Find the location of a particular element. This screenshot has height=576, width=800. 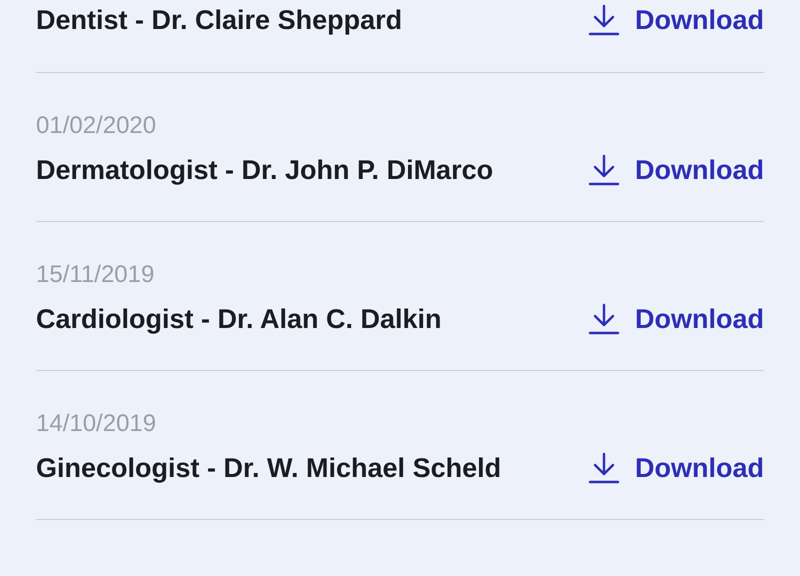

report-date: 01/02/2020 is located at coordinates (96, 126).